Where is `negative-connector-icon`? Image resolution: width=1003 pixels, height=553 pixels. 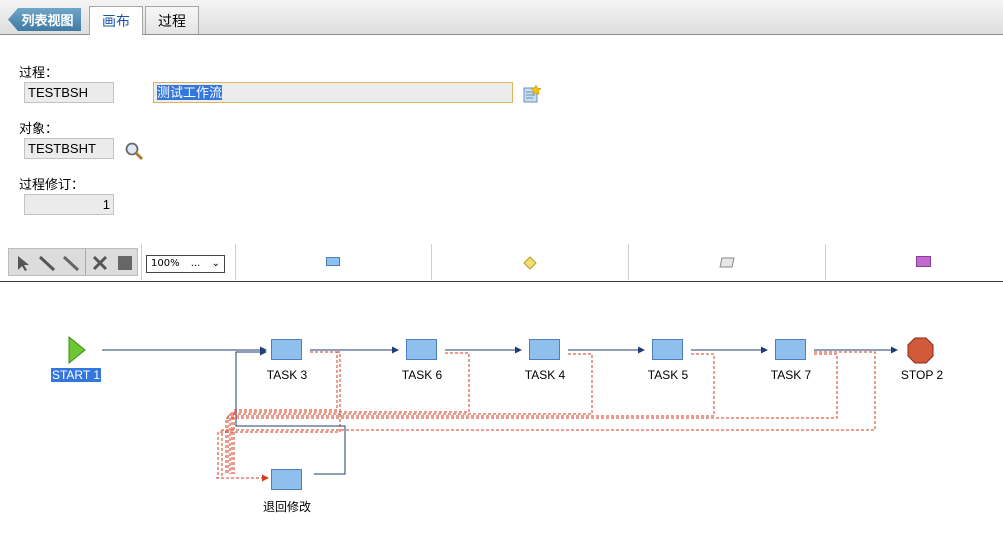 negative-connector-icon is located at coordinates (71, 263).